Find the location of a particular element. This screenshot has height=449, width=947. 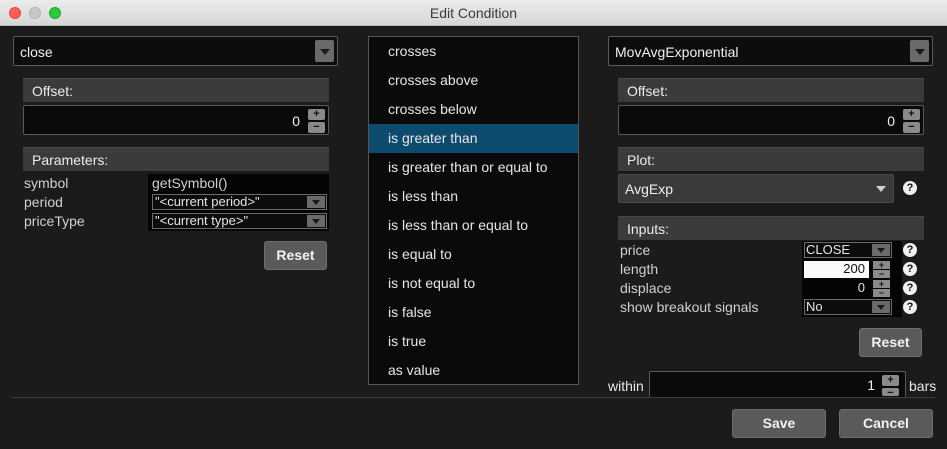

input-key: price is located at coordinates (635, 250).